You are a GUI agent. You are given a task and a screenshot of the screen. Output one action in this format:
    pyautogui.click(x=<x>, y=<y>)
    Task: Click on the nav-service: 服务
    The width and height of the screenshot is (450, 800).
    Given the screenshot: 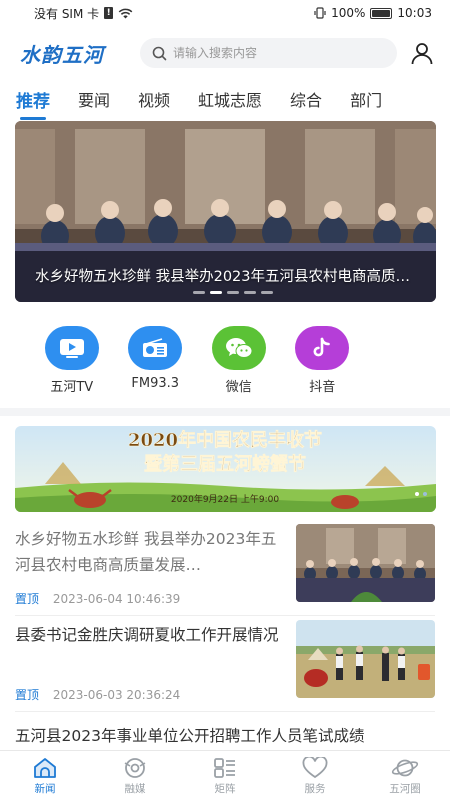 What is the action you would take?
    pyautogui.click(x=315, y=775)
    